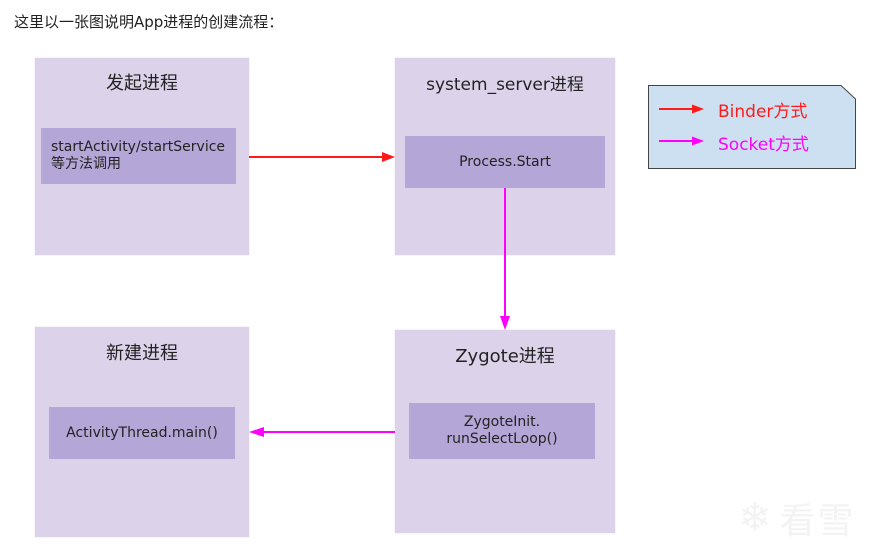  Describe the element at coordinates (322, 157) in the screenshot. I see `edge-binder-initiator-to-system-server` at that location.